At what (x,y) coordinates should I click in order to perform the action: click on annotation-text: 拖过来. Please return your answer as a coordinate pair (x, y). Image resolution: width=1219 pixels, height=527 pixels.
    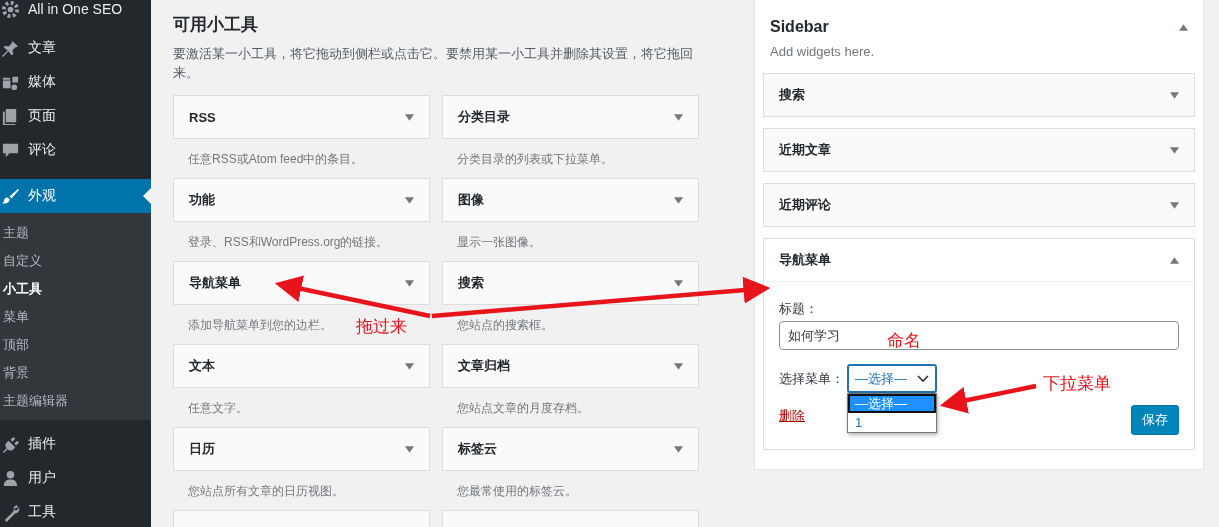
    Looking at the image, I should click on (381, 327).